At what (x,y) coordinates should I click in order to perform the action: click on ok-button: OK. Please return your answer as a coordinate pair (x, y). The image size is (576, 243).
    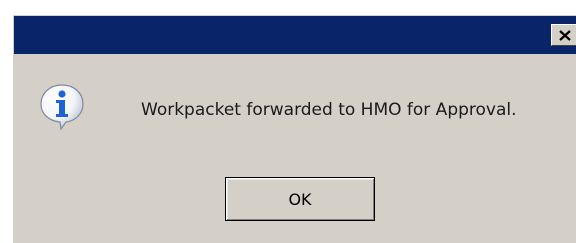
    Looking at the image, I should click on (300, 199).